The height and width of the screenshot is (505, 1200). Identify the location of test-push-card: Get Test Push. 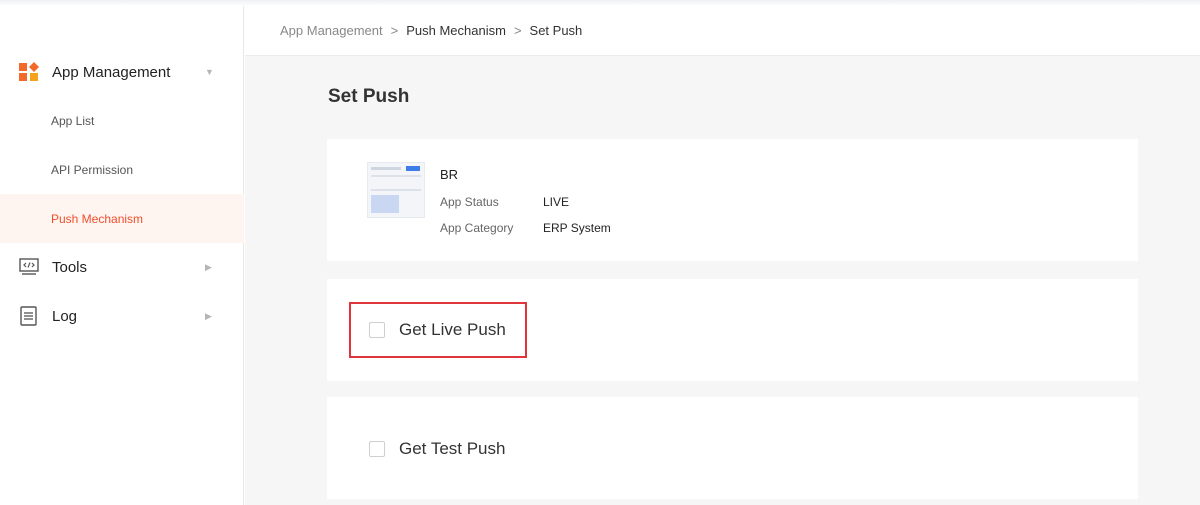
(732, 448).